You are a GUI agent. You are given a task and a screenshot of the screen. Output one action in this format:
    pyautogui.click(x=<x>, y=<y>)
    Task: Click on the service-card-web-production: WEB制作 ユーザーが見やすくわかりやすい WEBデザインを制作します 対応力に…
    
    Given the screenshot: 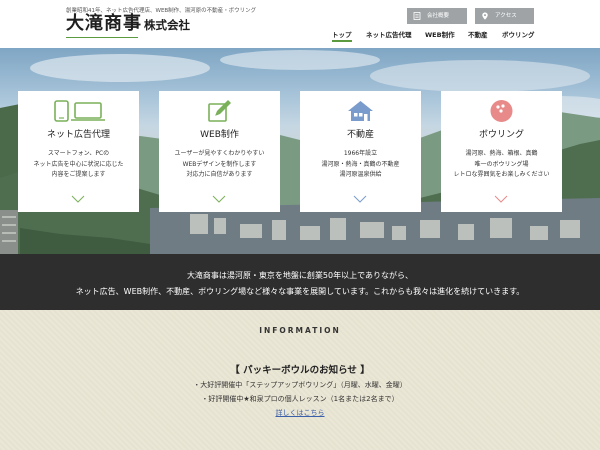 What is the action you would take?
    pyautogui.click(x=219, y=151)
    